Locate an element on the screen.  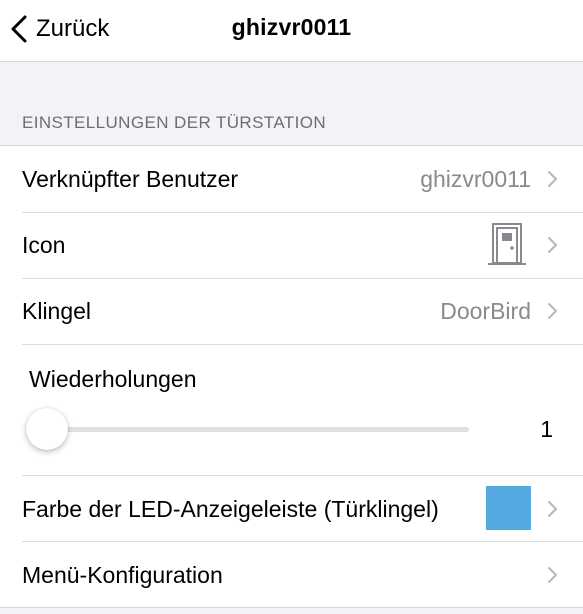
row-divider is located at coordinates (302, 344).